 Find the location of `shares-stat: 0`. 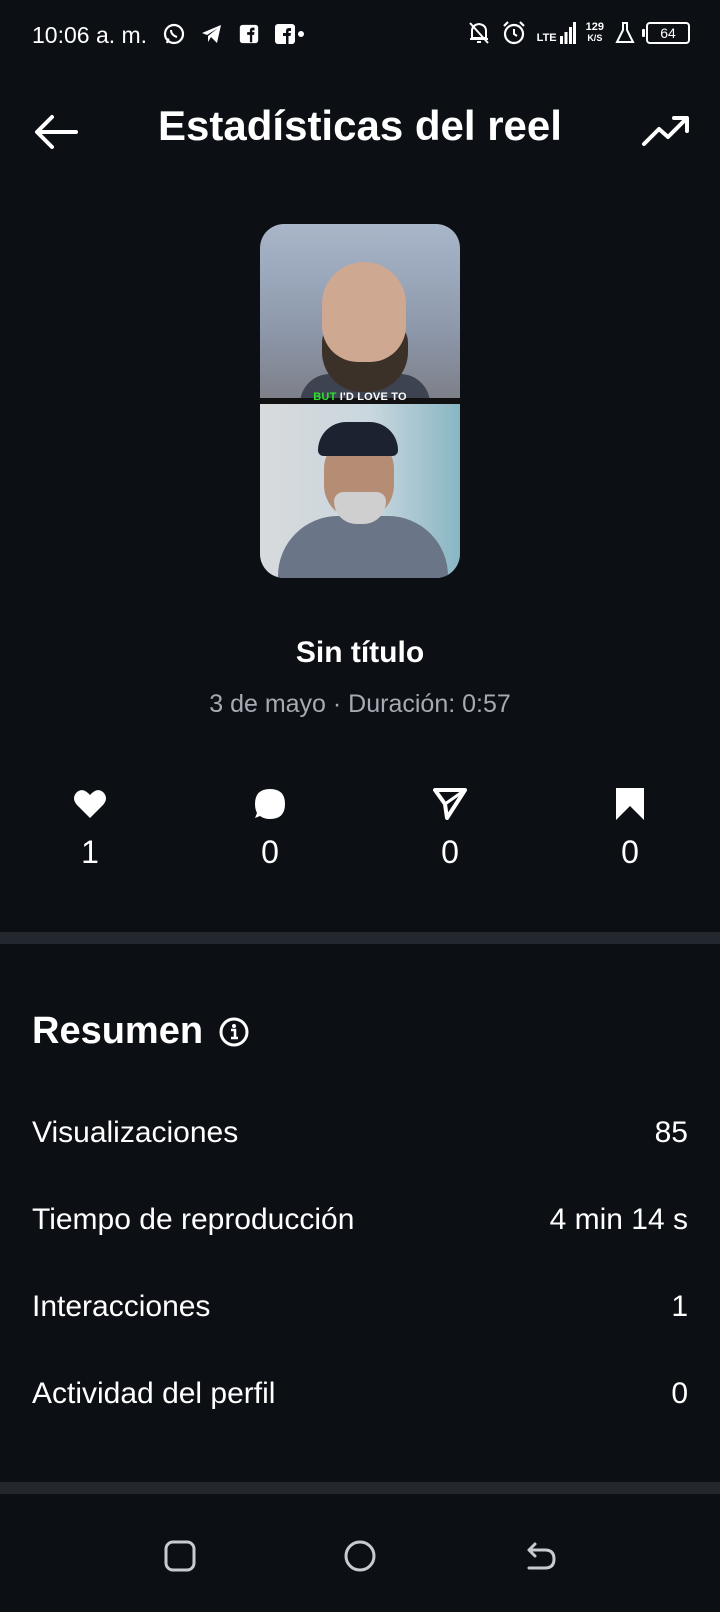

shares-stat: 0 is located at coordinates (450, 828).